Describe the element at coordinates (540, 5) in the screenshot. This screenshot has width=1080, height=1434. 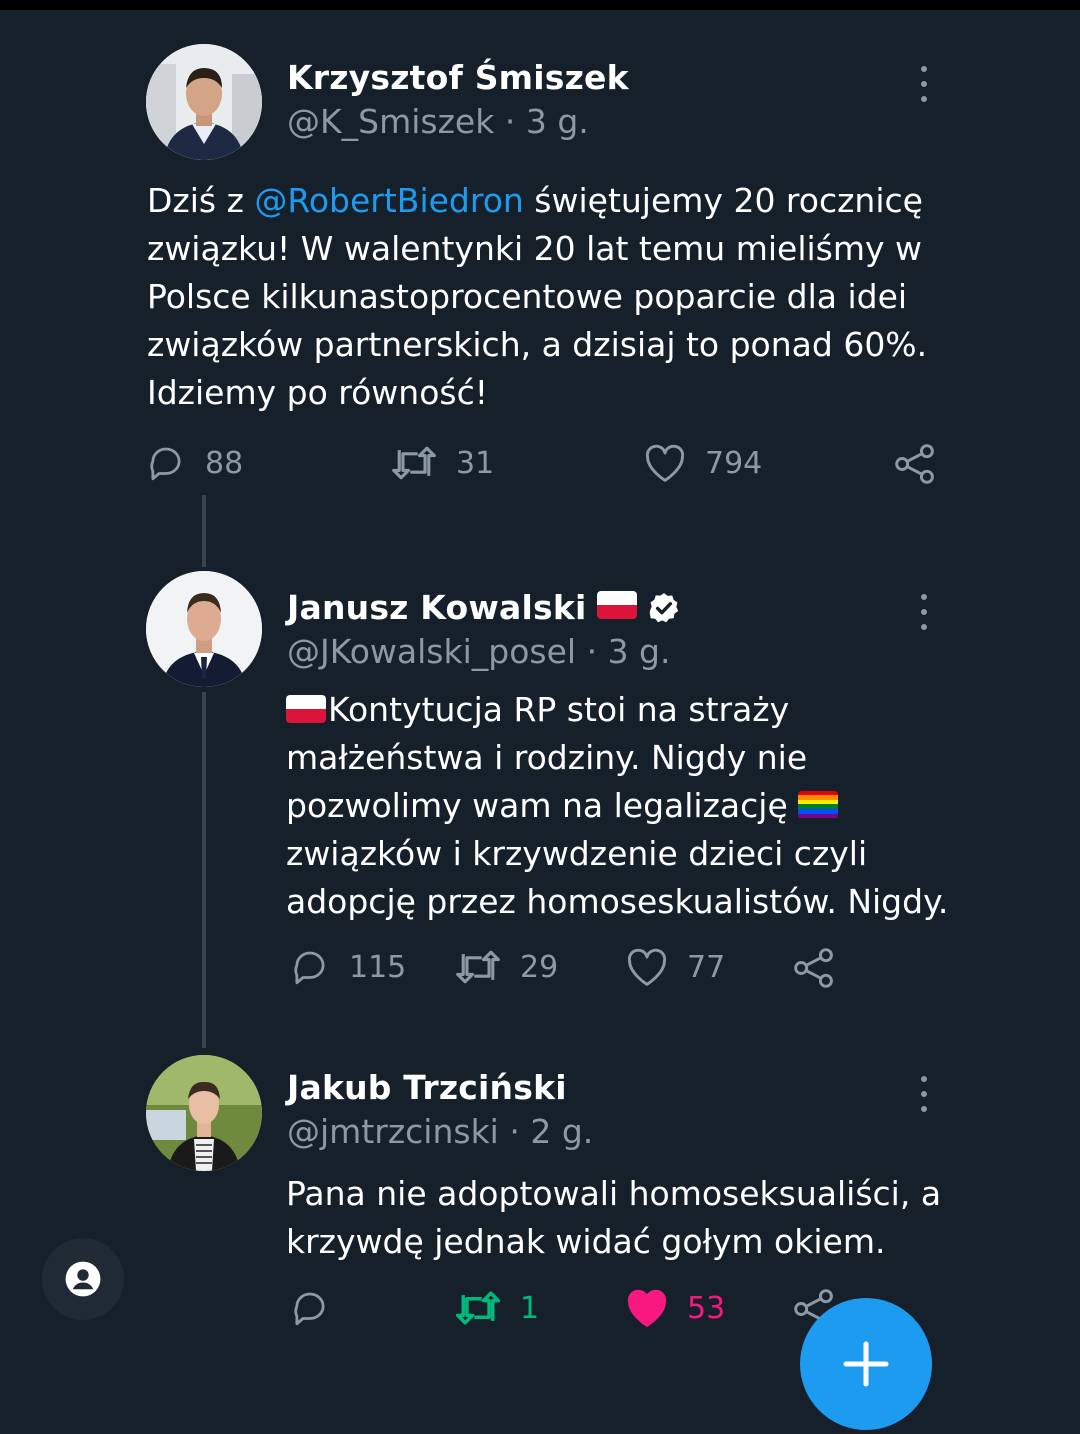
I see `status-bar` at that location.